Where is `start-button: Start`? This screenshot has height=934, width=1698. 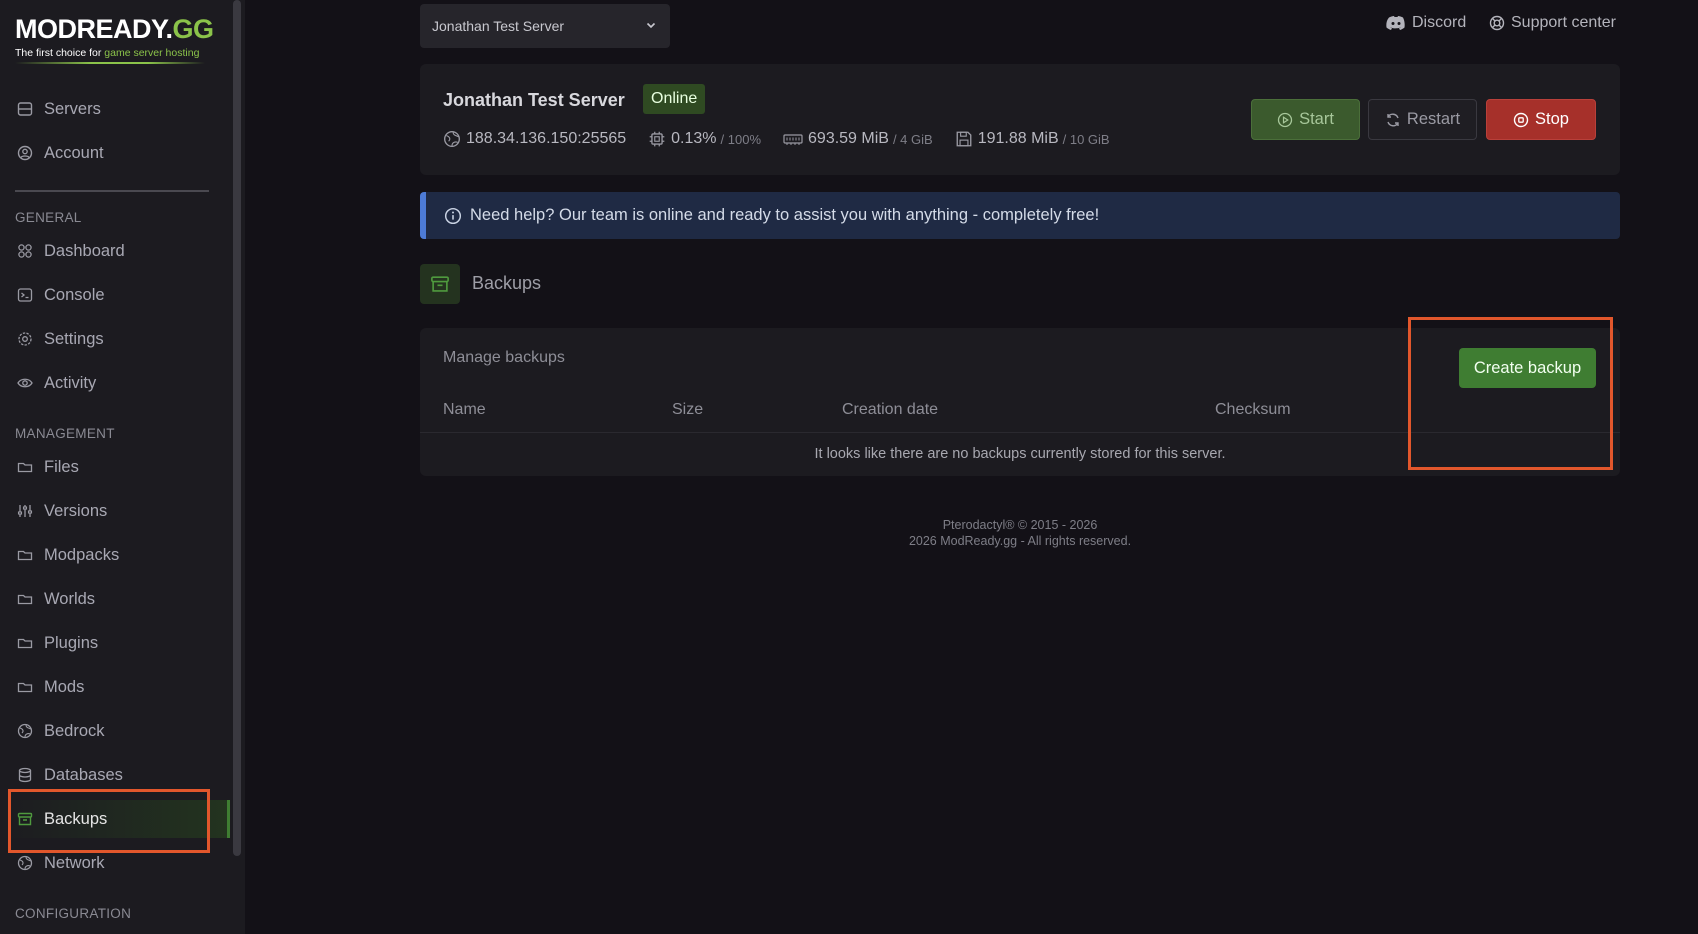
start-button: Start is located at coordinates (1305, 119).